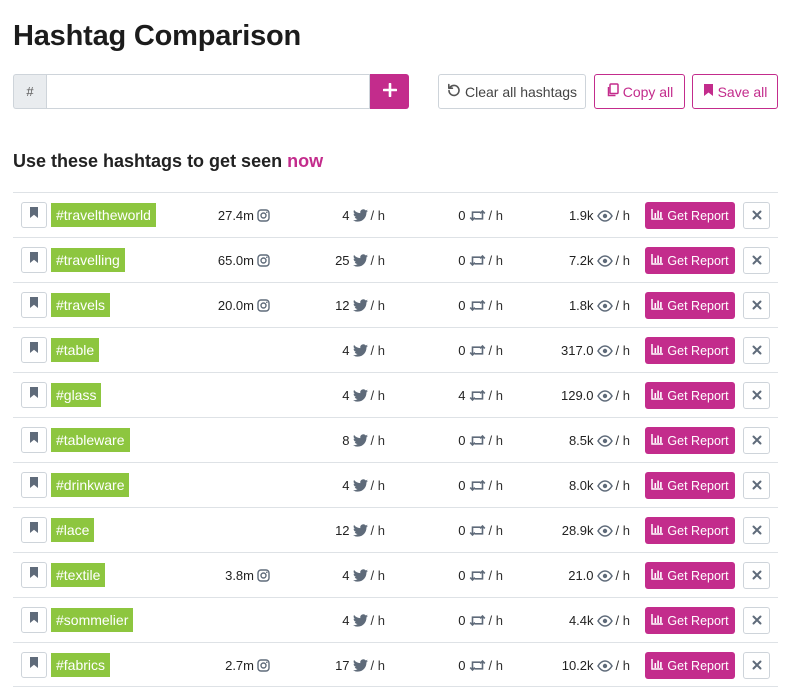 The width and height of the screenshot is (793, 688). I want to click on add-hashtag-button, so click(389, 91).